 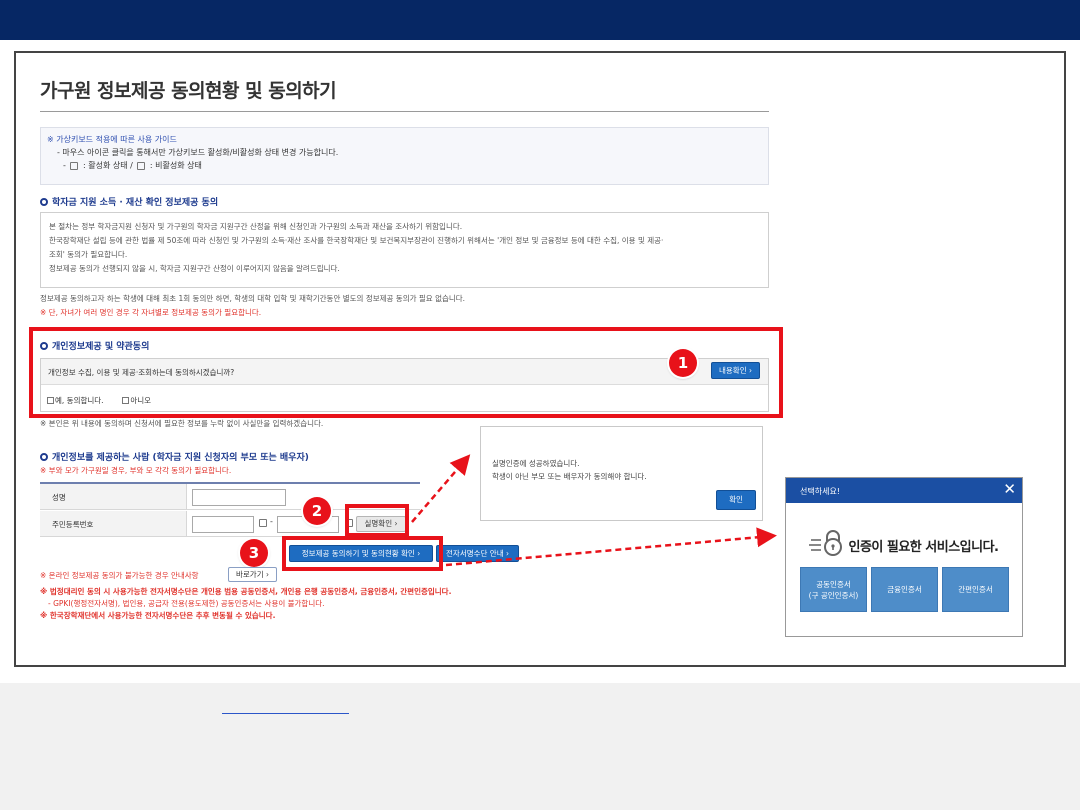 I want to click on esign-guide-button: 전자서명수단 안내 ›, so click(x=477, y=553).